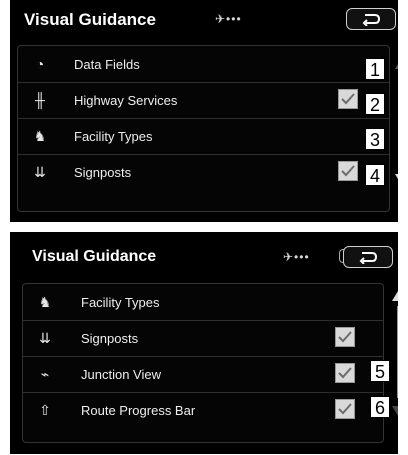  Describe the element at coordinates (40, 100) in the screenshot. I see `highway-icon: ╫` at that location.